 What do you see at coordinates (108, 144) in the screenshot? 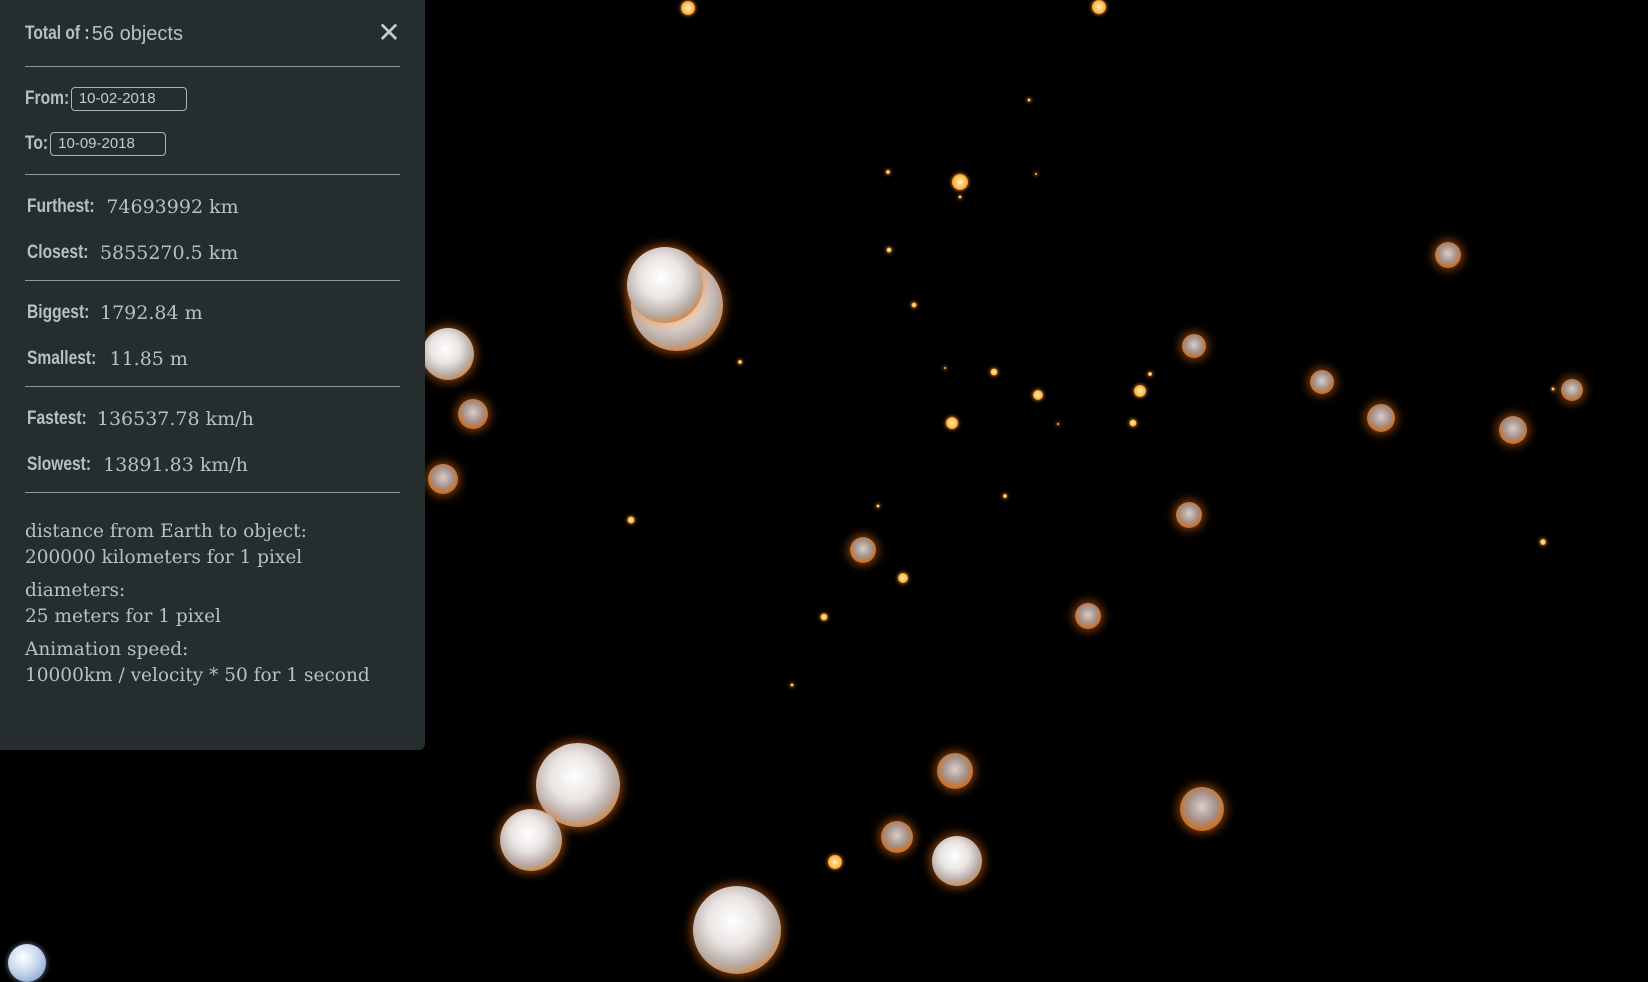
I see `to-date-input` at bounding box center [108, 144].